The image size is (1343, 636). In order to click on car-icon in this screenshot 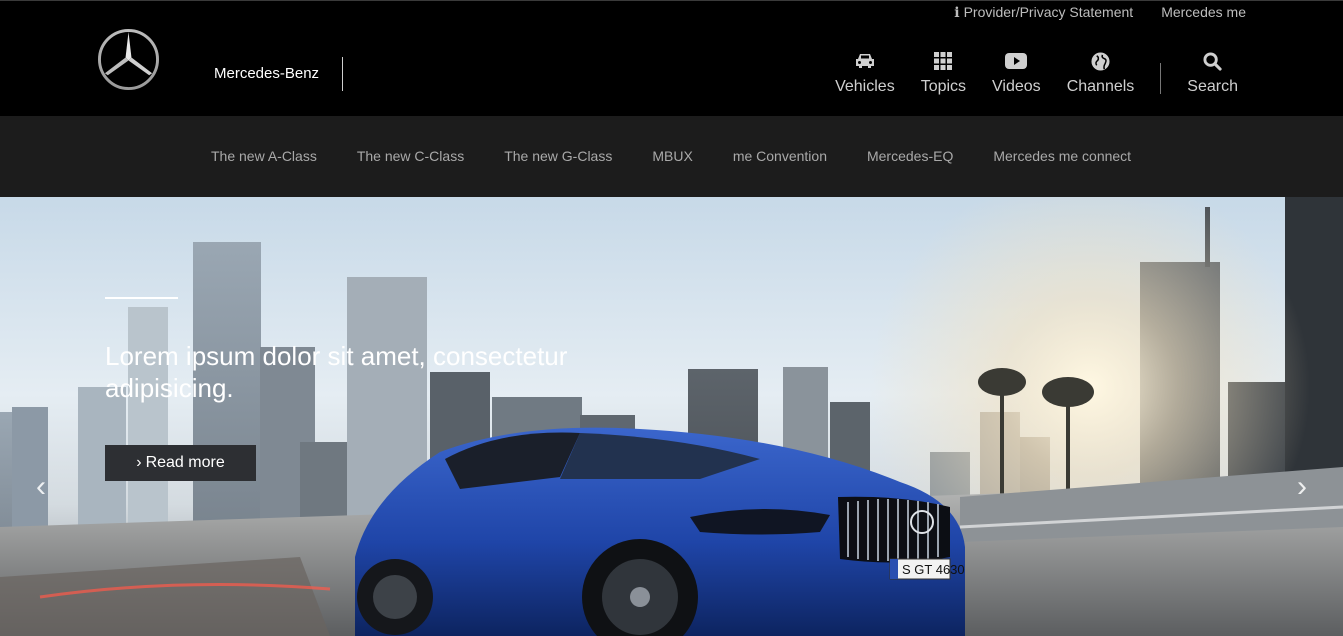, I will do `click(865, 61)`.